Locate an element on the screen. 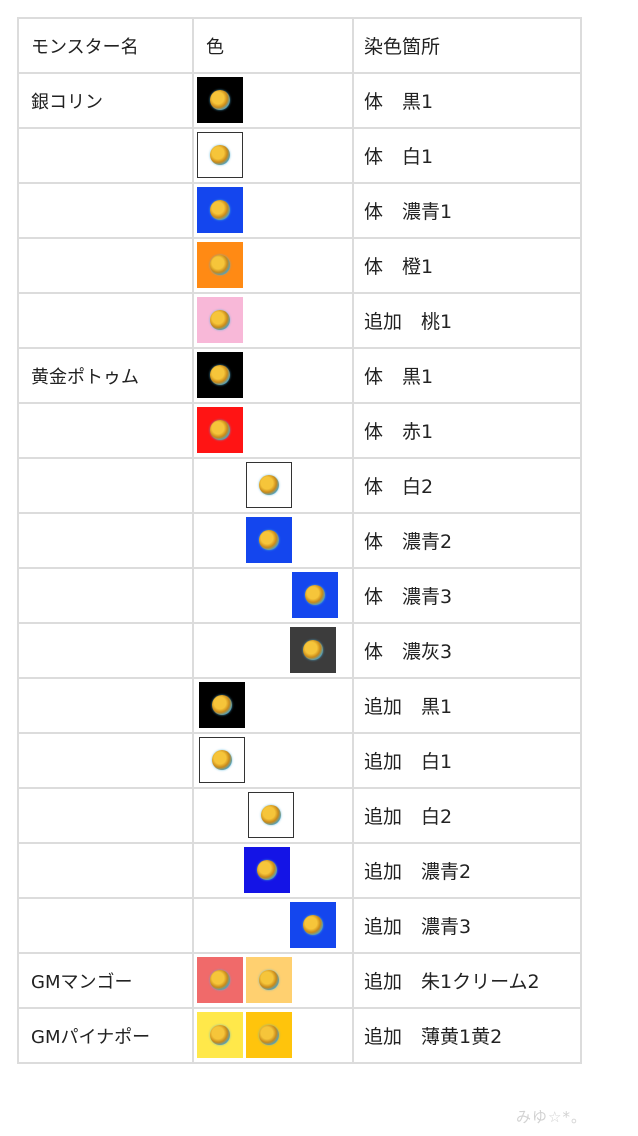 This screenshot has width=638, height=1136. monster-name-cell: 銀コリン is located at coordinates (105, 100).